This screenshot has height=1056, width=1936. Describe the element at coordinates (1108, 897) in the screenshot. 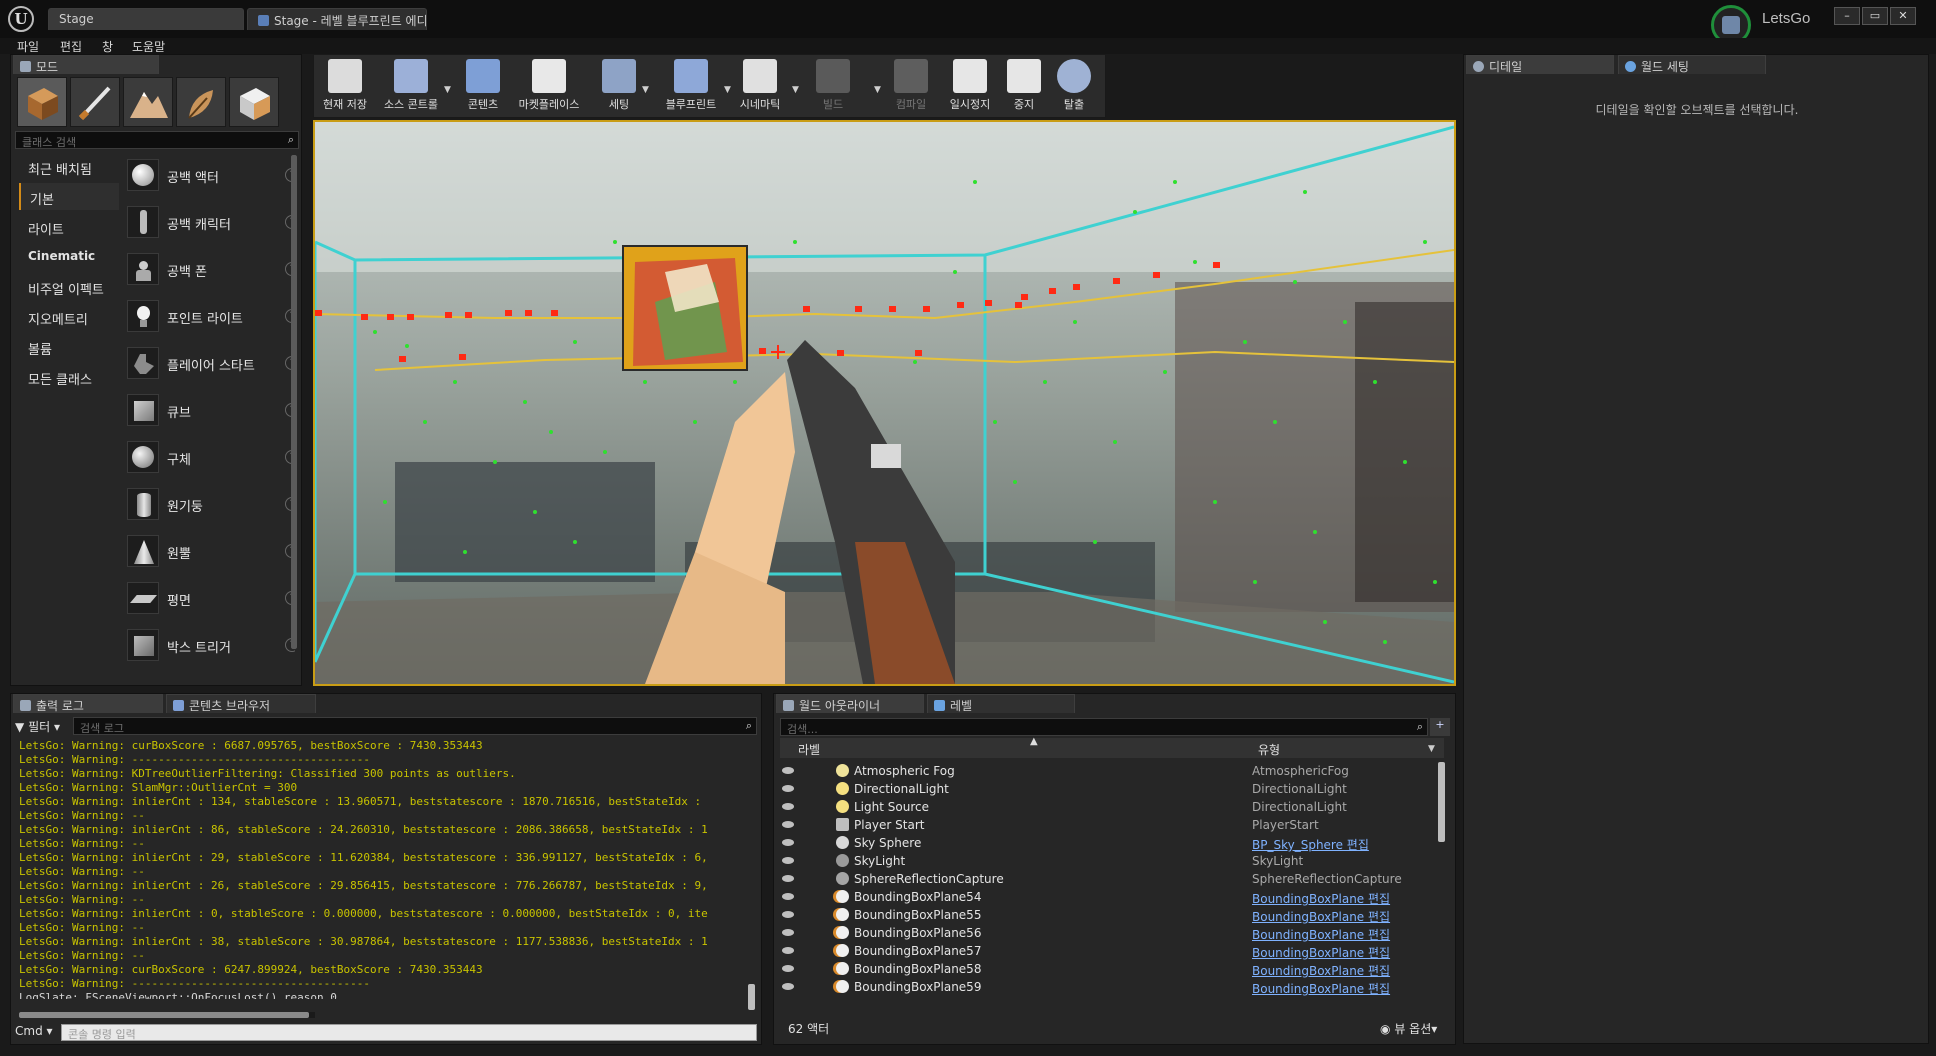

I see `outliner-row: BoundingBoxPlane54 BoundingBoxPlane 편집` at that location.